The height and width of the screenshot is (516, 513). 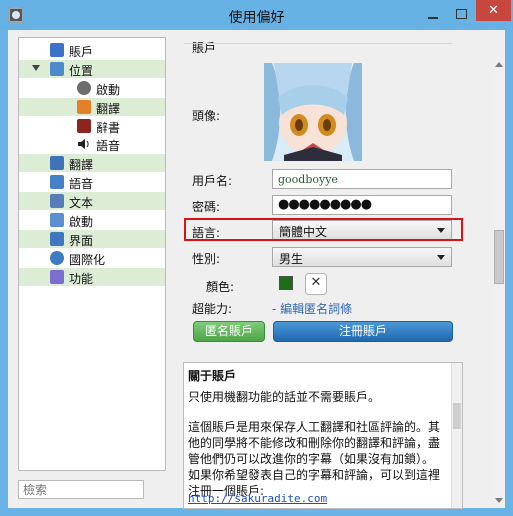 I want to click on gender-value: 男生, so click(x=291, y=259).